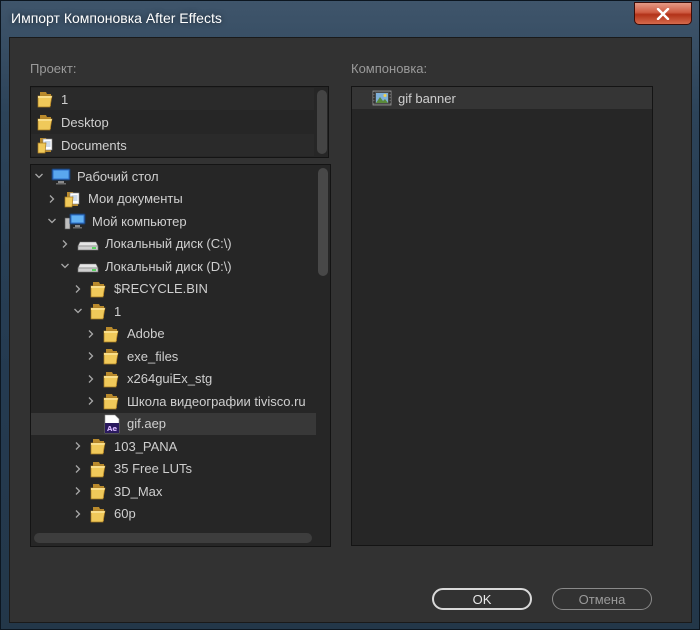 This screenshot has height=630, width=700. I want to click on tree-item: Ae gif.aep, so click(173, 423).